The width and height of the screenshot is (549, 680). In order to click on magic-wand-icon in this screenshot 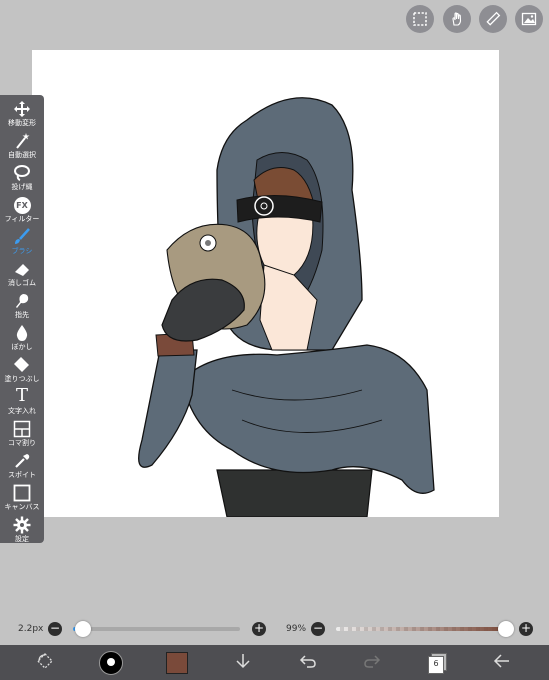, I will do `click(22, 140)`.